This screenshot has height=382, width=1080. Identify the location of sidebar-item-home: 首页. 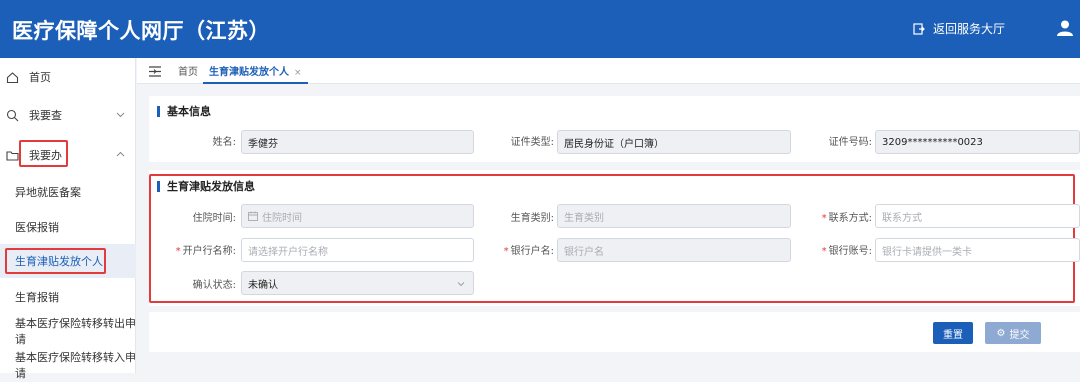
(68, 77).